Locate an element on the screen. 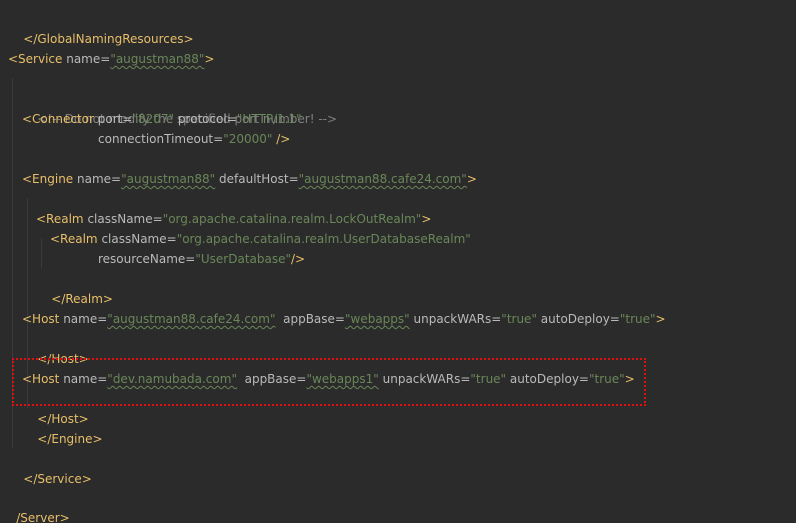  xml-value: "UserDatabase" is located at coordinates (243, 259).